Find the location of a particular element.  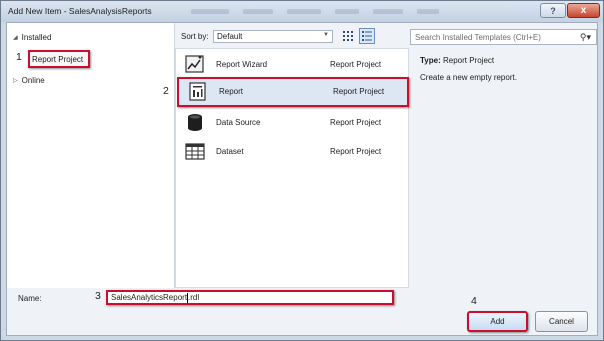

report-icon is located at coordinates (198, 91).